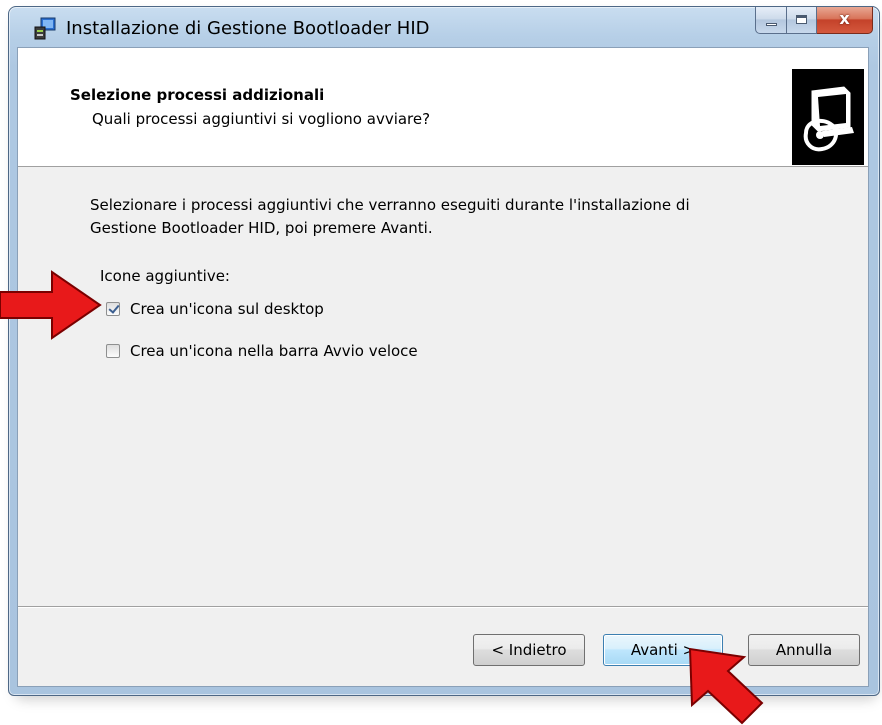 The height and width of the screenshot is (725, 882). What do you see at coordinates (113, 351) in the screenshot?
I see `quicklaunch-icon-checkbox` at bounding box center [113, 351].